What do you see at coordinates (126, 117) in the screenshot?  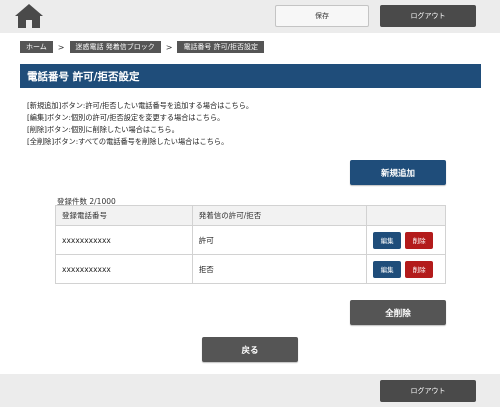 I see `help-line-edit: [編集]ボタン:個別の許可/拒否設定を変更する場合はこちら。` at bounding box center [126, 117].